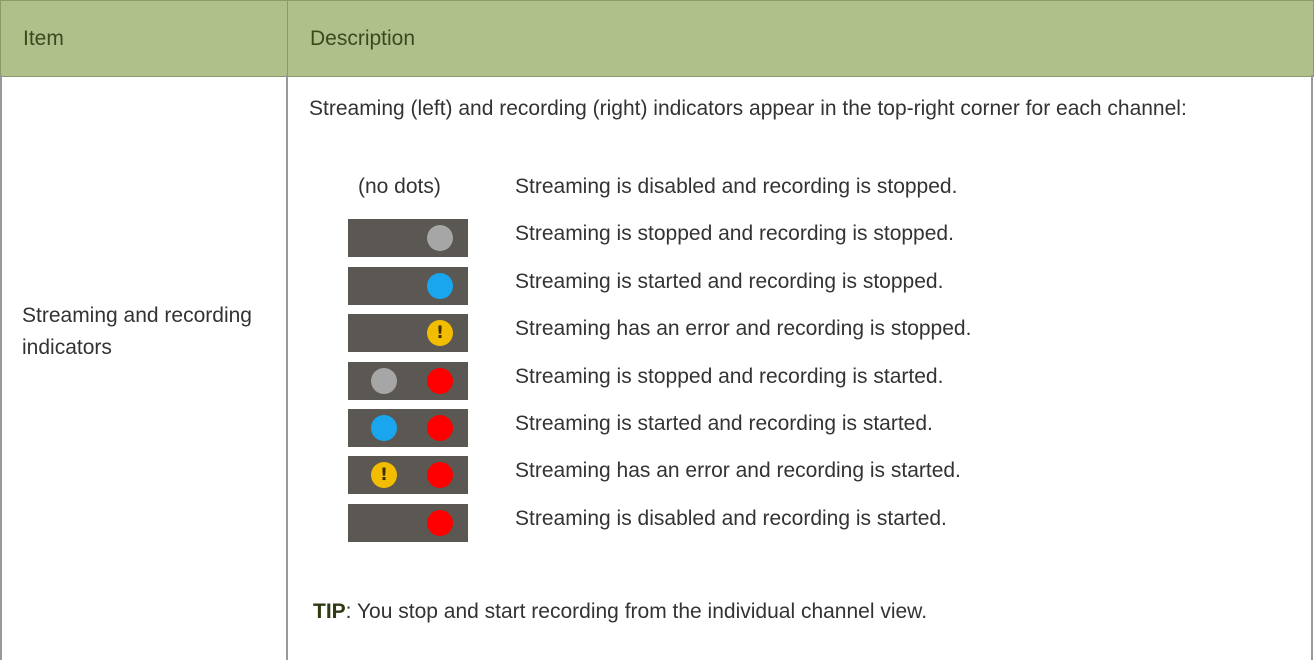 The height and width of the screenshot is (660, 1314). Describe the element at coordinates (43, 38) in the screenshot. I see `header-item: Item` at that location.